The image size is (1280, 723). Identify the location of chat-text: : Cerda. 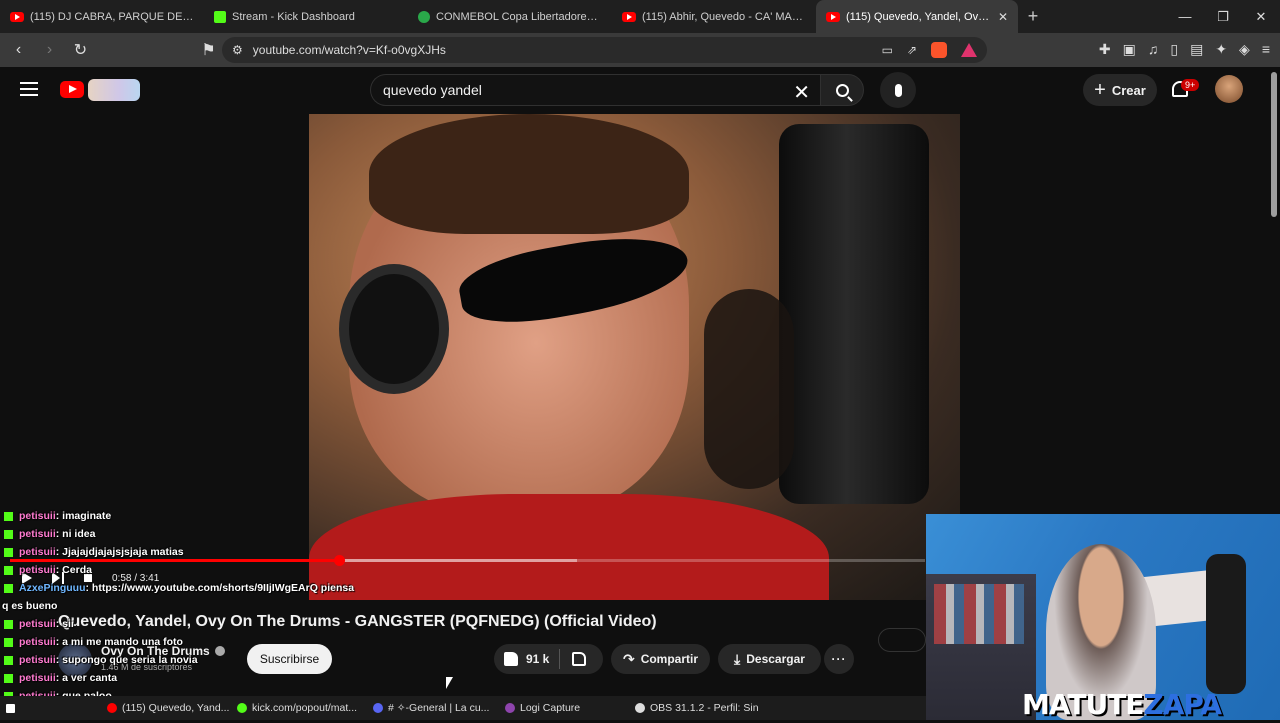
(73, 570).